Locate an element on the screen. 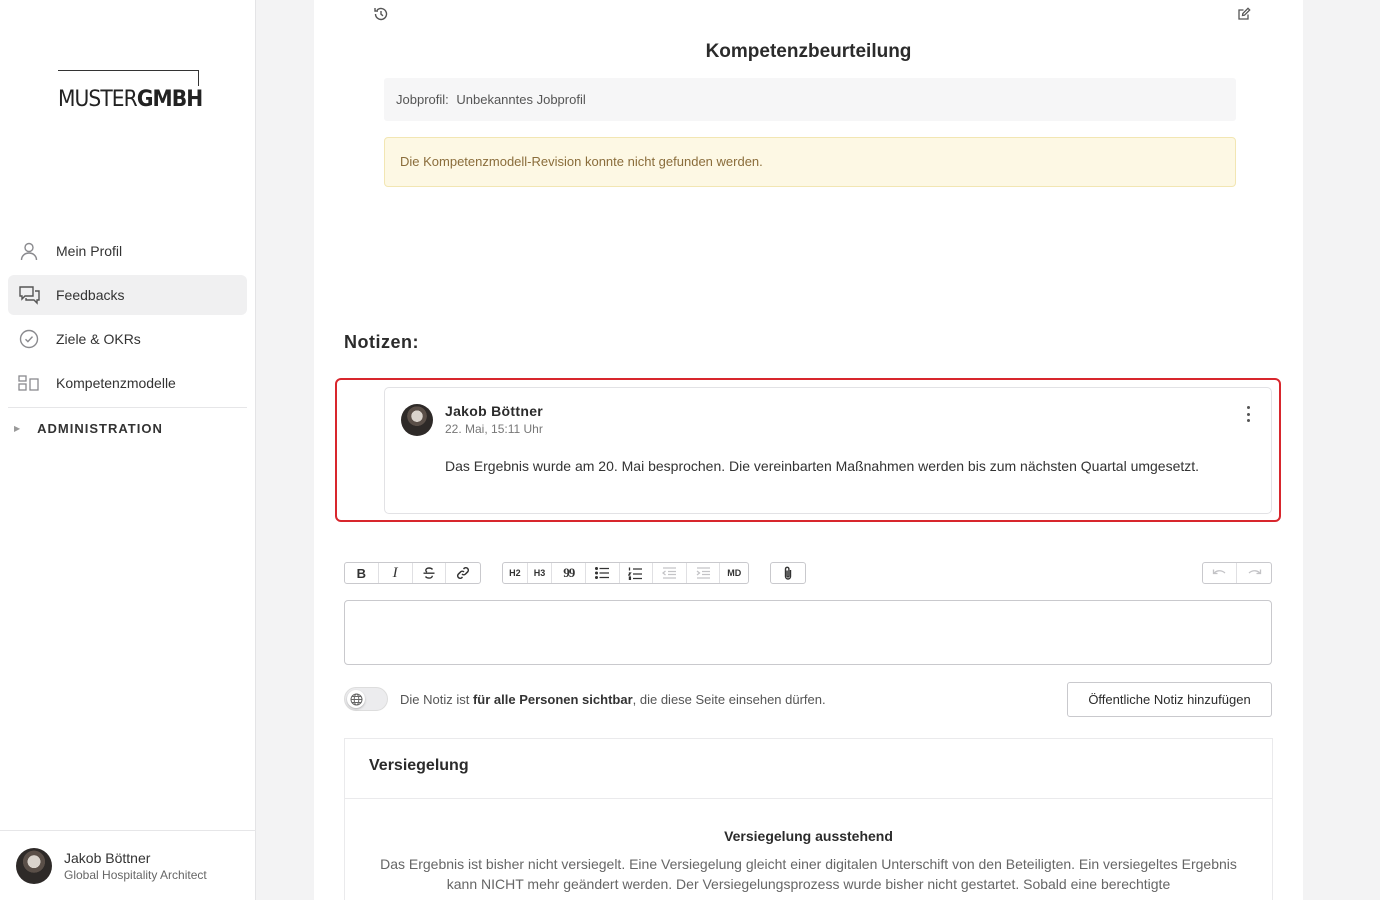 The image size is (1380, 900). sidebar-item-kompetenzmodelle: Kompetenzmodelle is located at coordinates (127, 383).